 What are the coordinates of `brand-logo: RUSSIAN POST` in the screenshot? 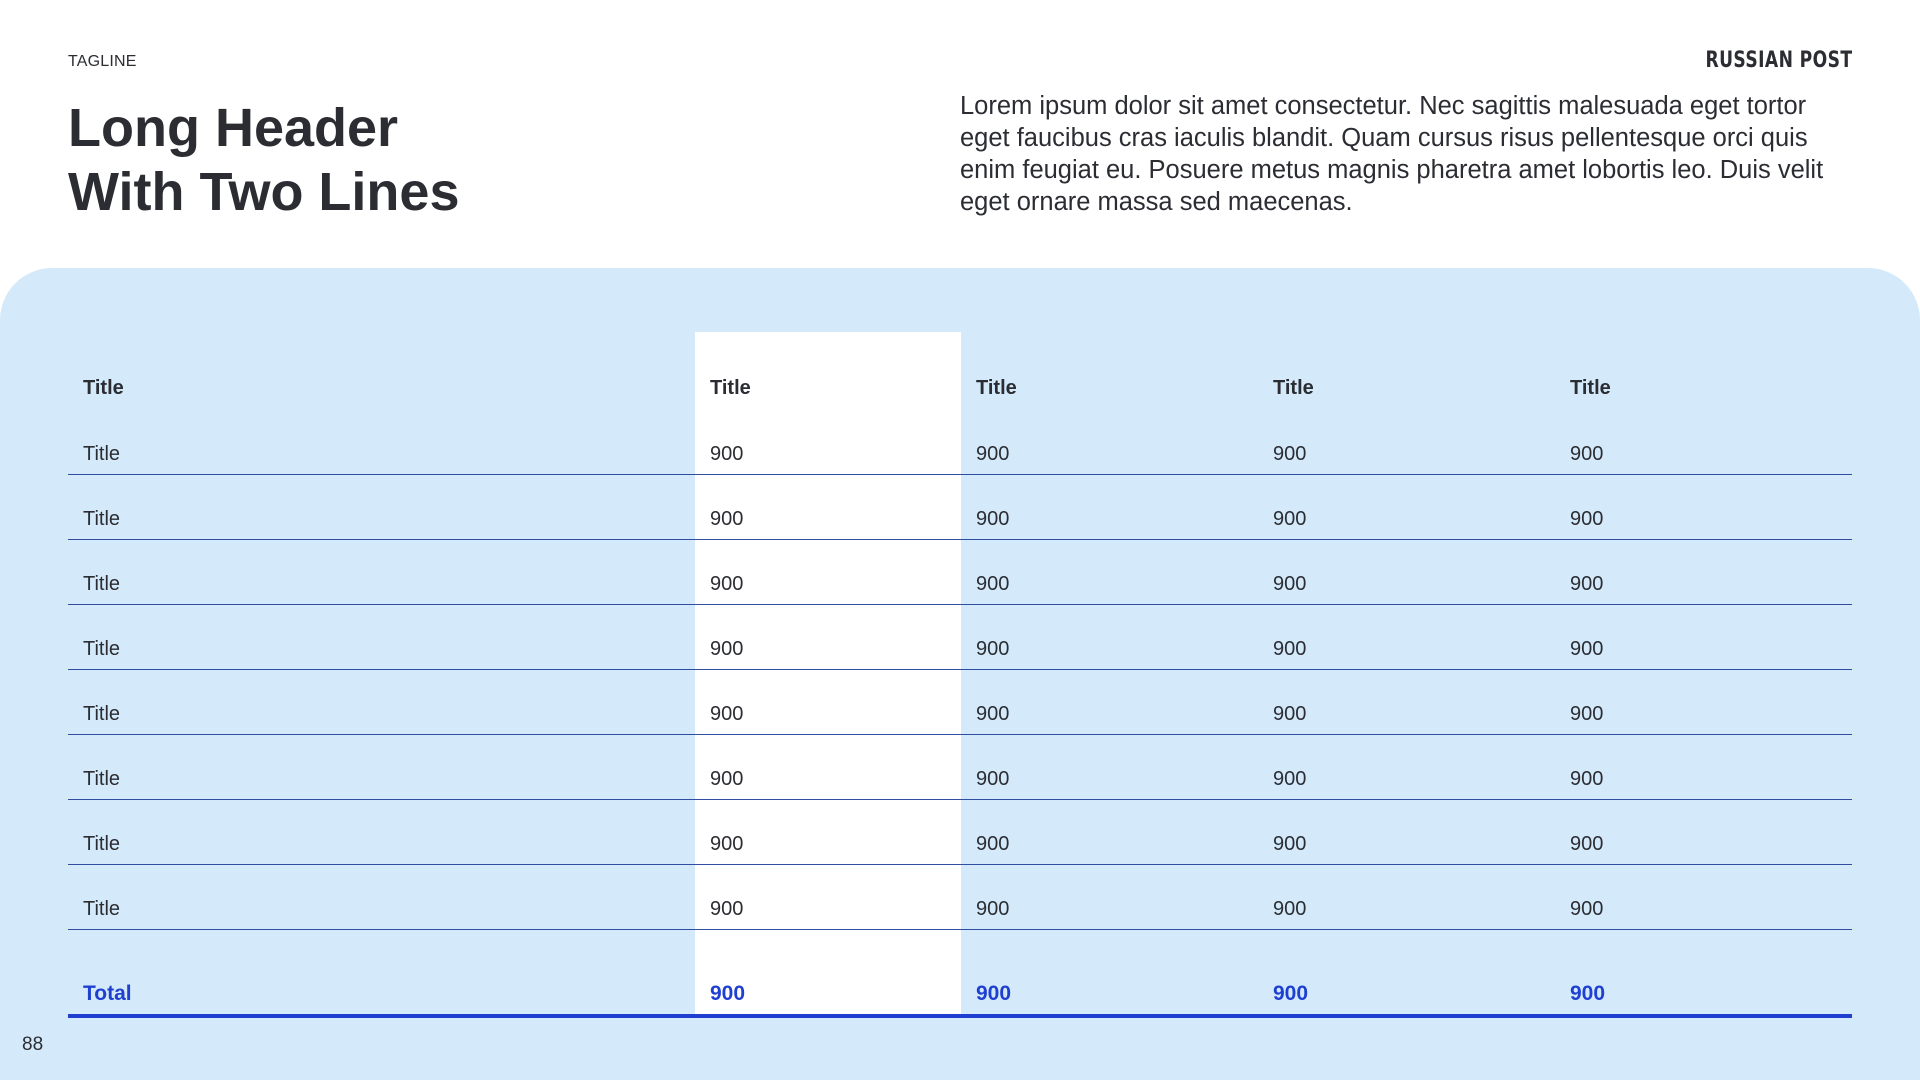 It's located at (1778, 60).